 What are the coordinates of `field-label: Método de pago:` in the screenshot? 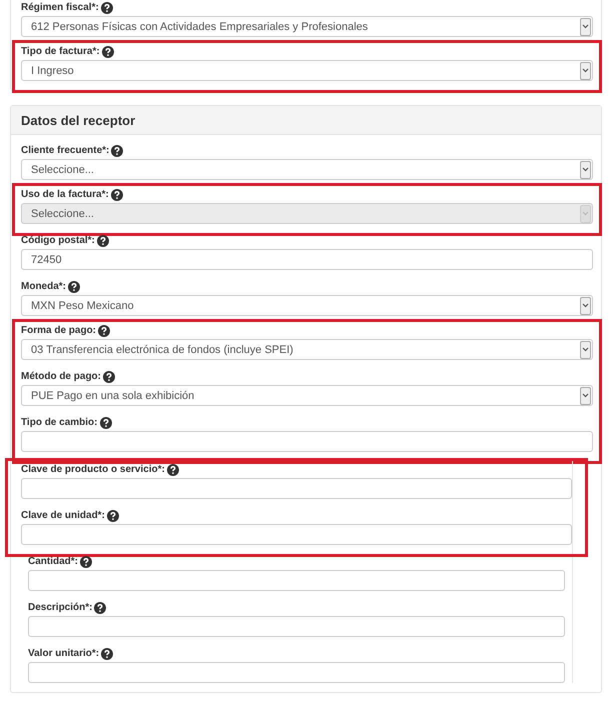 It's located at (61, 376).